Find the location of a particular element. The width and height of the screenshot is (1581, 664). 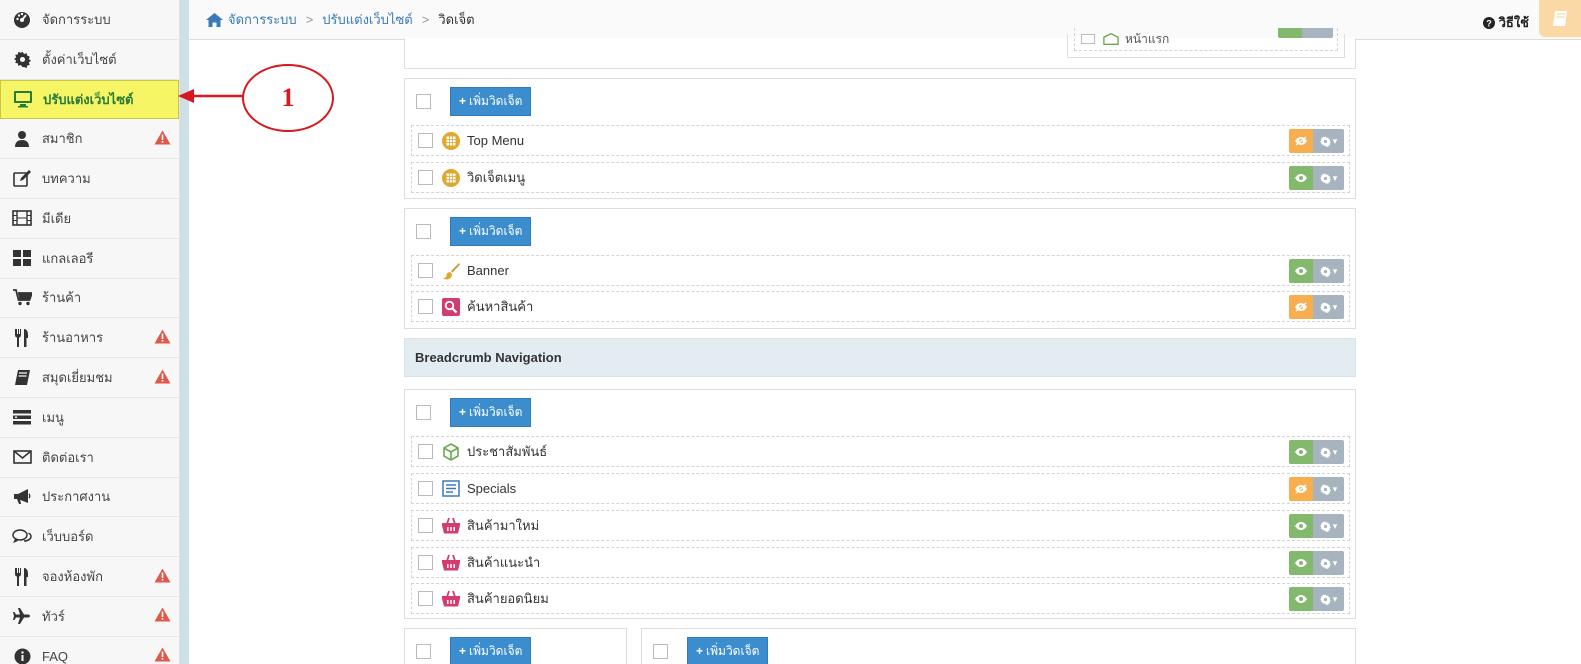

widget-settings-button is located at coordinates (1317, 33).